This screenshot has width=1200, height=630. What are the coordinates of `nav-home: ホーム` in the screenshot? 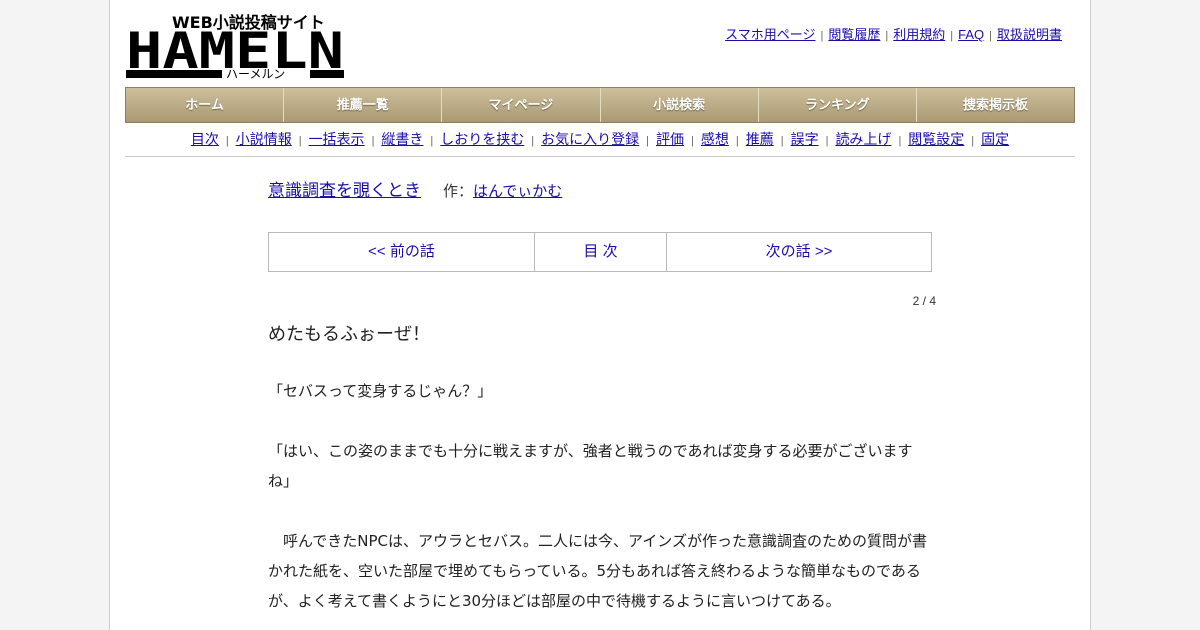 It's located at (205, 105).